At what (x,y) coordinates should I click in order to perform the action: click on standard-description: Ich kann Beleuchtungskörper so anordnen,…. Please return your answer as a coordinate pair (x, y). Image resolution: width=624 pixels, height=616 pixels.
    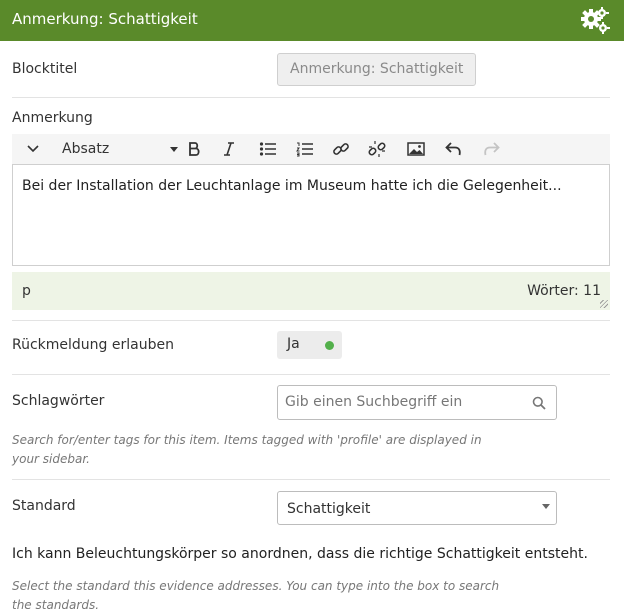
    Looking at the image, I should click on (300, 554).